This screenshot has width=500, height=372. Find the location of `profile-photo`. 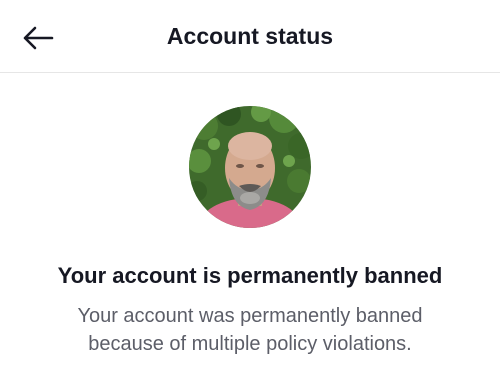

profile-photo is located at coordinates (250, 167).